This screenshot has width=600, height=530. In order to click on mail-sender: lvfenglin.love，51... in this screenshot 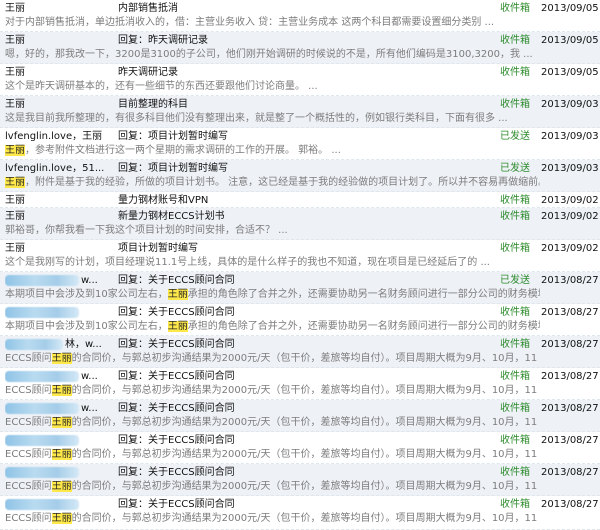, I will do `click(55, 168)`.